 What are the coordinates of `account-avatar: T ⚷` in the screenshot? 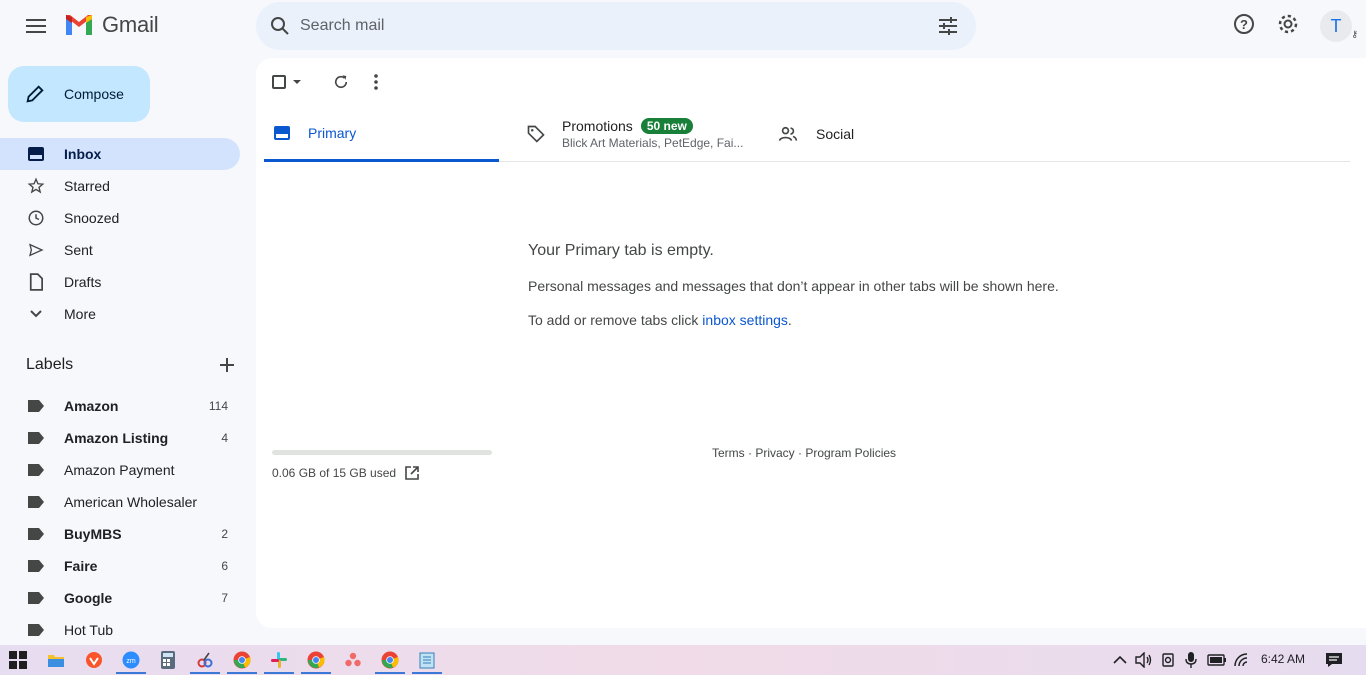 It's located at (1339, 26).